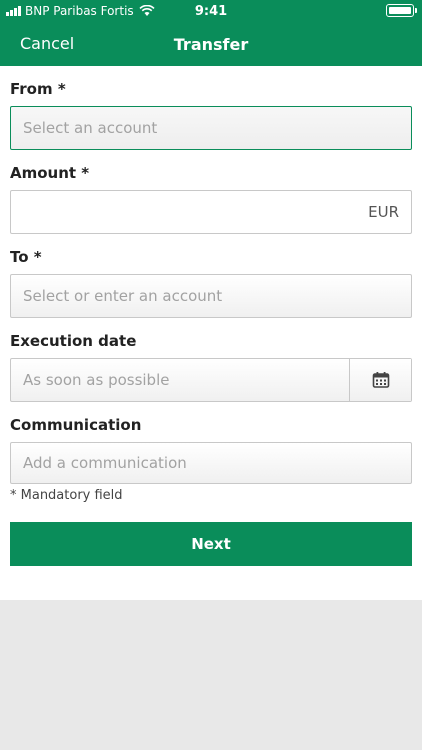 Image resolution: width=422 pixels, height=750 pixels. I want to click on communication-input: Add a communication, so click(211, 463).